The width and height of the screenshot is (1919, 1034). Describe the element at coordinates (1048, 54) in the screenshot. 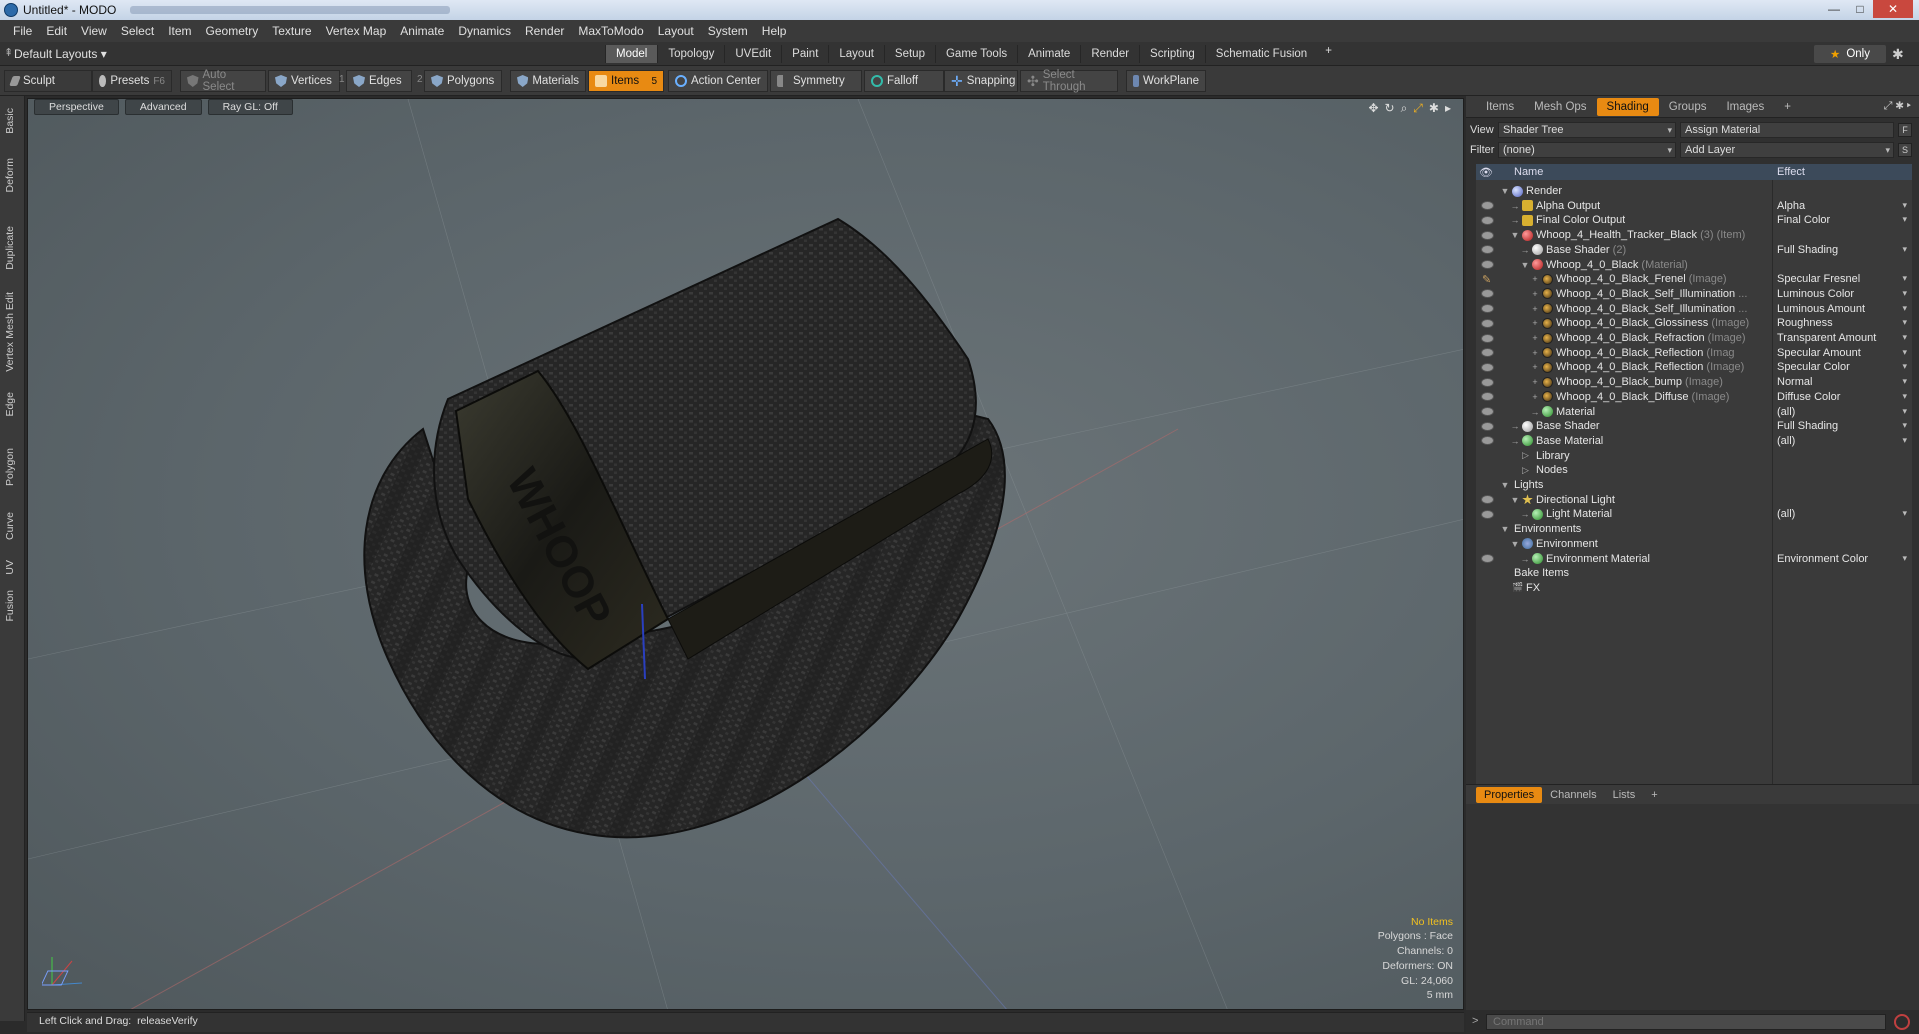

I see `tab-animate: Animate` at that location.